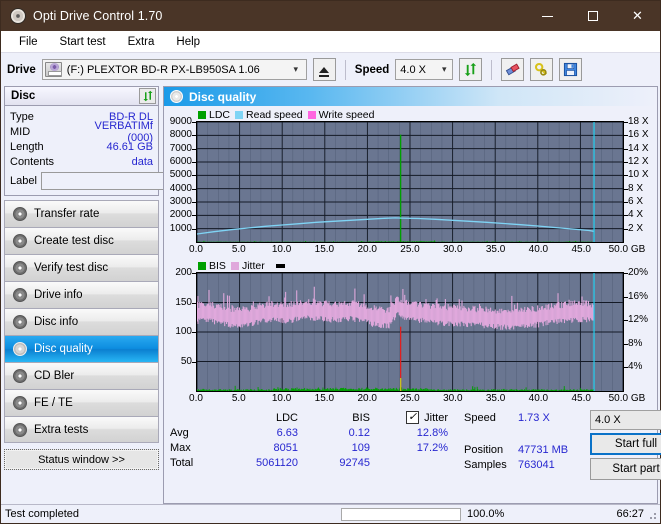  What do you see at coordinates (53, 403) in the screenshot?
I see `sidebar-label-fe-te: FE / TE` at bounding box center [53, 403].